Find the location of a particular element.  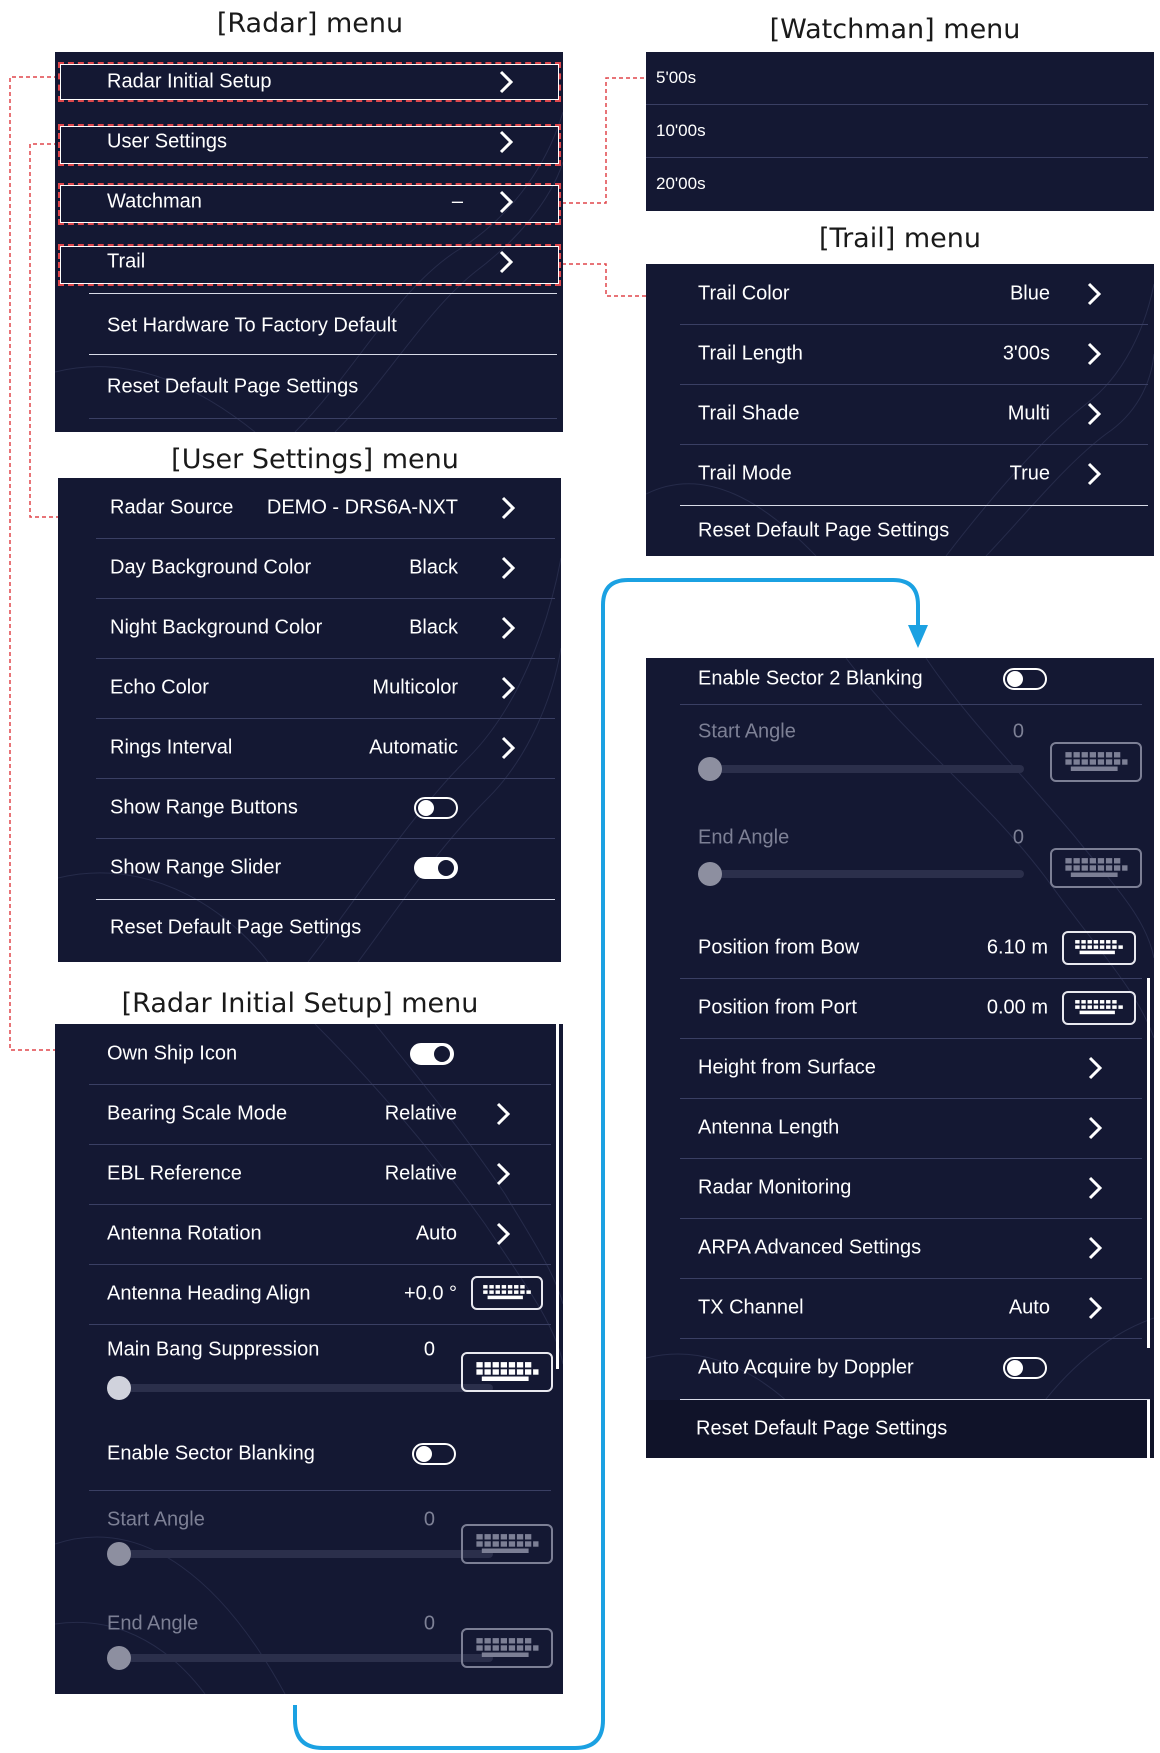

height-from-surface-row: Height from Surface is located at coordinates (900, 1068).